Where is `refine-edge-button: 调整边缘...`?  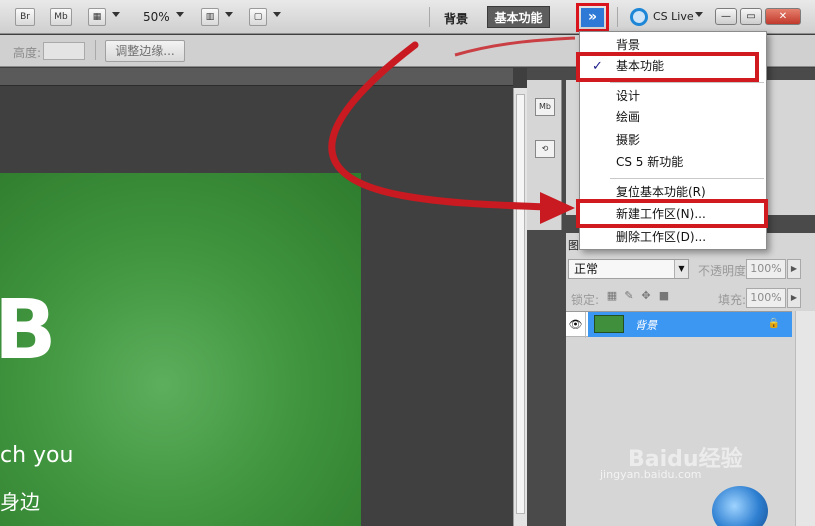
refine-edge-button: 调整边缘... is located at coordinates (145, 51).